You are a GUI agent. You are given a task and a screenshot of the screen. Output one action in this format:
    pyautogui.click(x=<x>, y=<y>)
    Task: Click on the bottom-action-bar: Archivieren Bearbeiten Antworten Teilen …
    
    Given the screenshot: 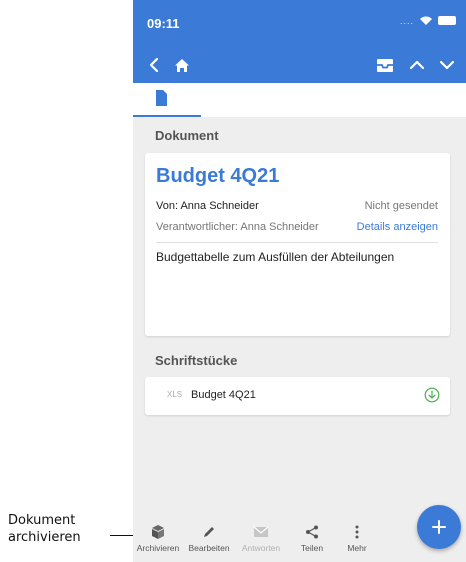 What is the action you would take?
    pyautogui.click(x=270, y=539)
    